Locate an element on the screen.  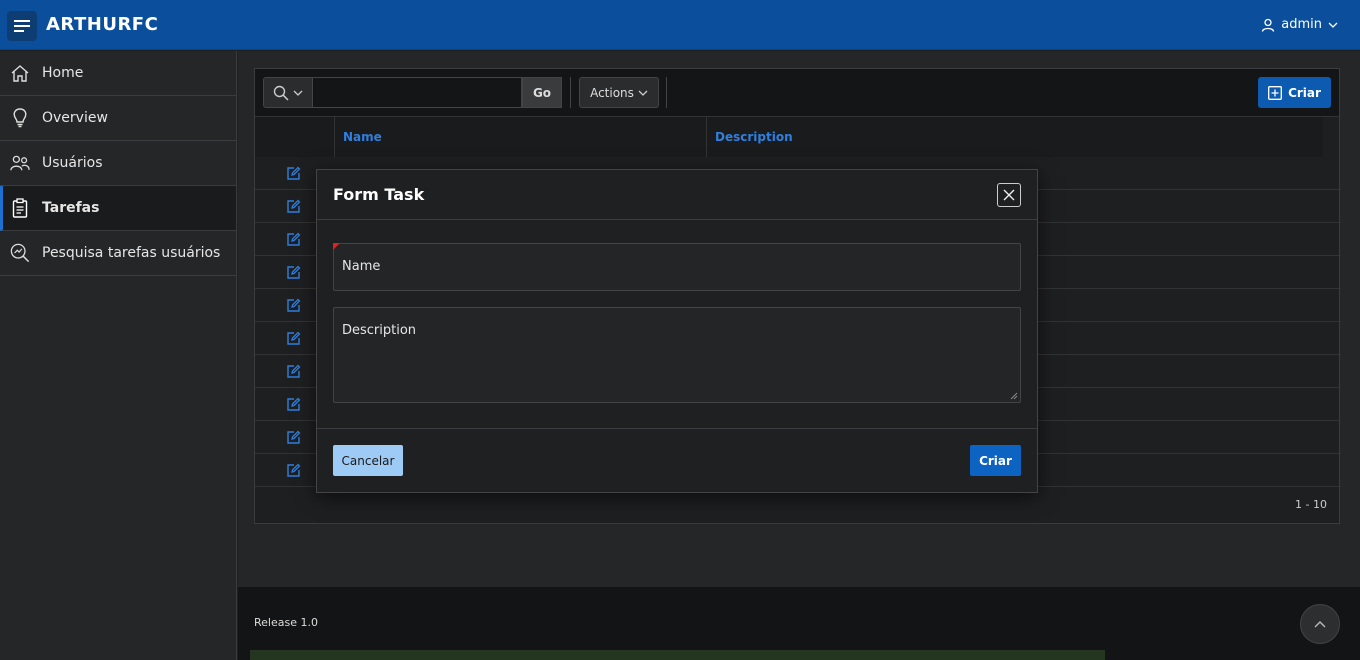
search-icon is located at coordinates (281, 93).